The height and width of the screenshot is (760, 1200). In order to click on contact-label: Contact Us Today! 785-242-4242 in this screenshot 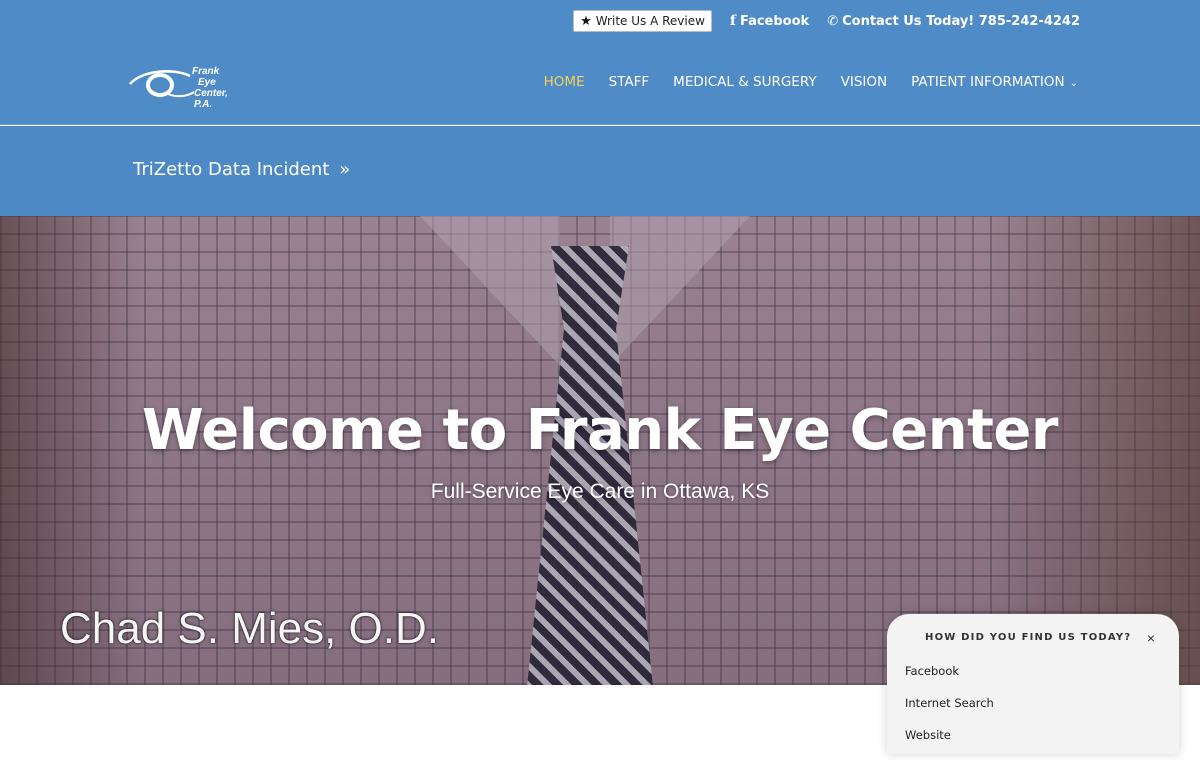, I will do `click(961, 21)`.